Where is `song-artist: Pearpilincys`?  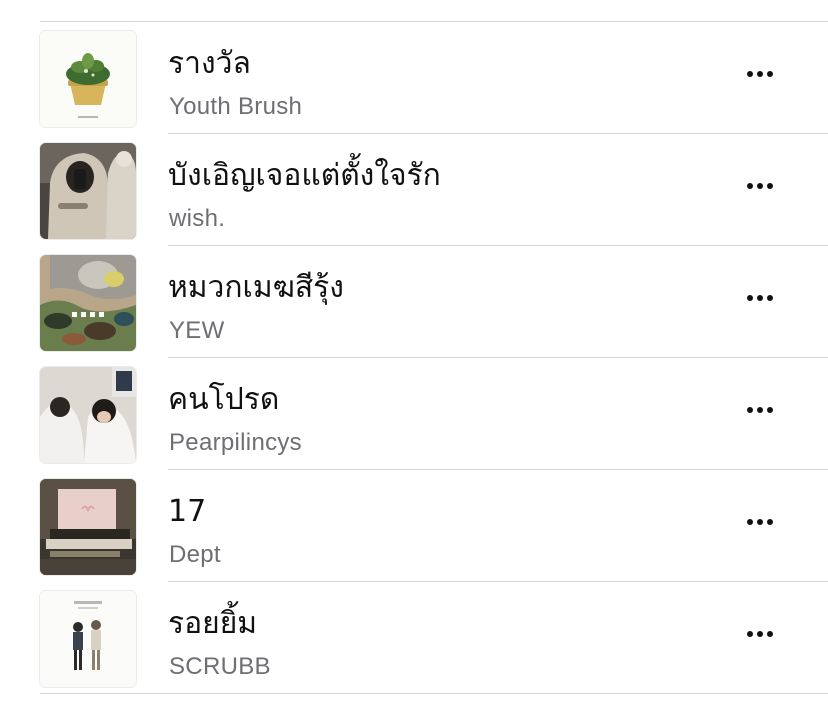 song-artist: Pearpilincys is located at coordinates (235, 442).